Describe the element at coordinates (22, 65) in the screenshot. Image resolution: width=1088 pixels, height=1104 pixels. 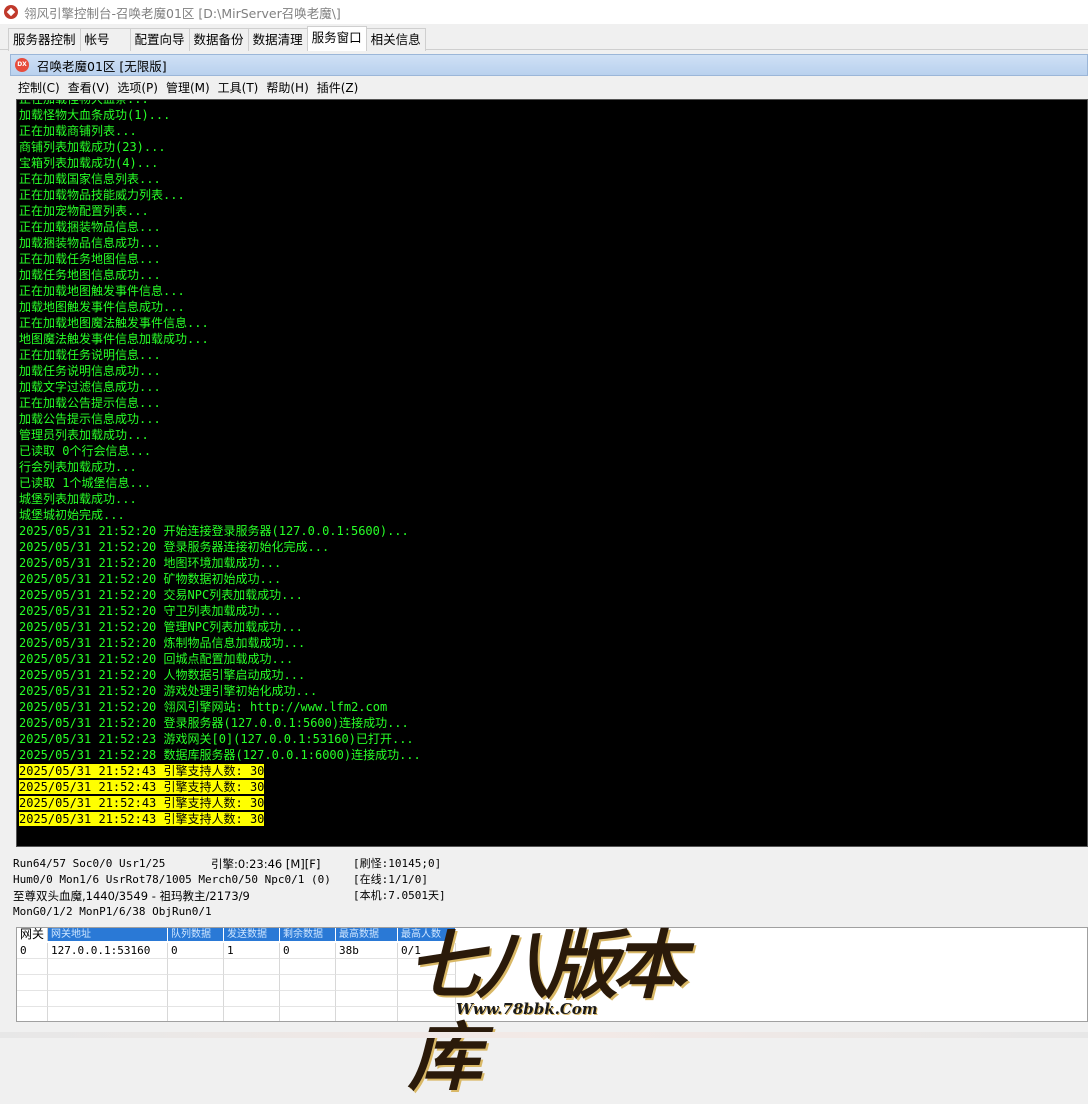
I see `server-app-icon: DX` at that location.